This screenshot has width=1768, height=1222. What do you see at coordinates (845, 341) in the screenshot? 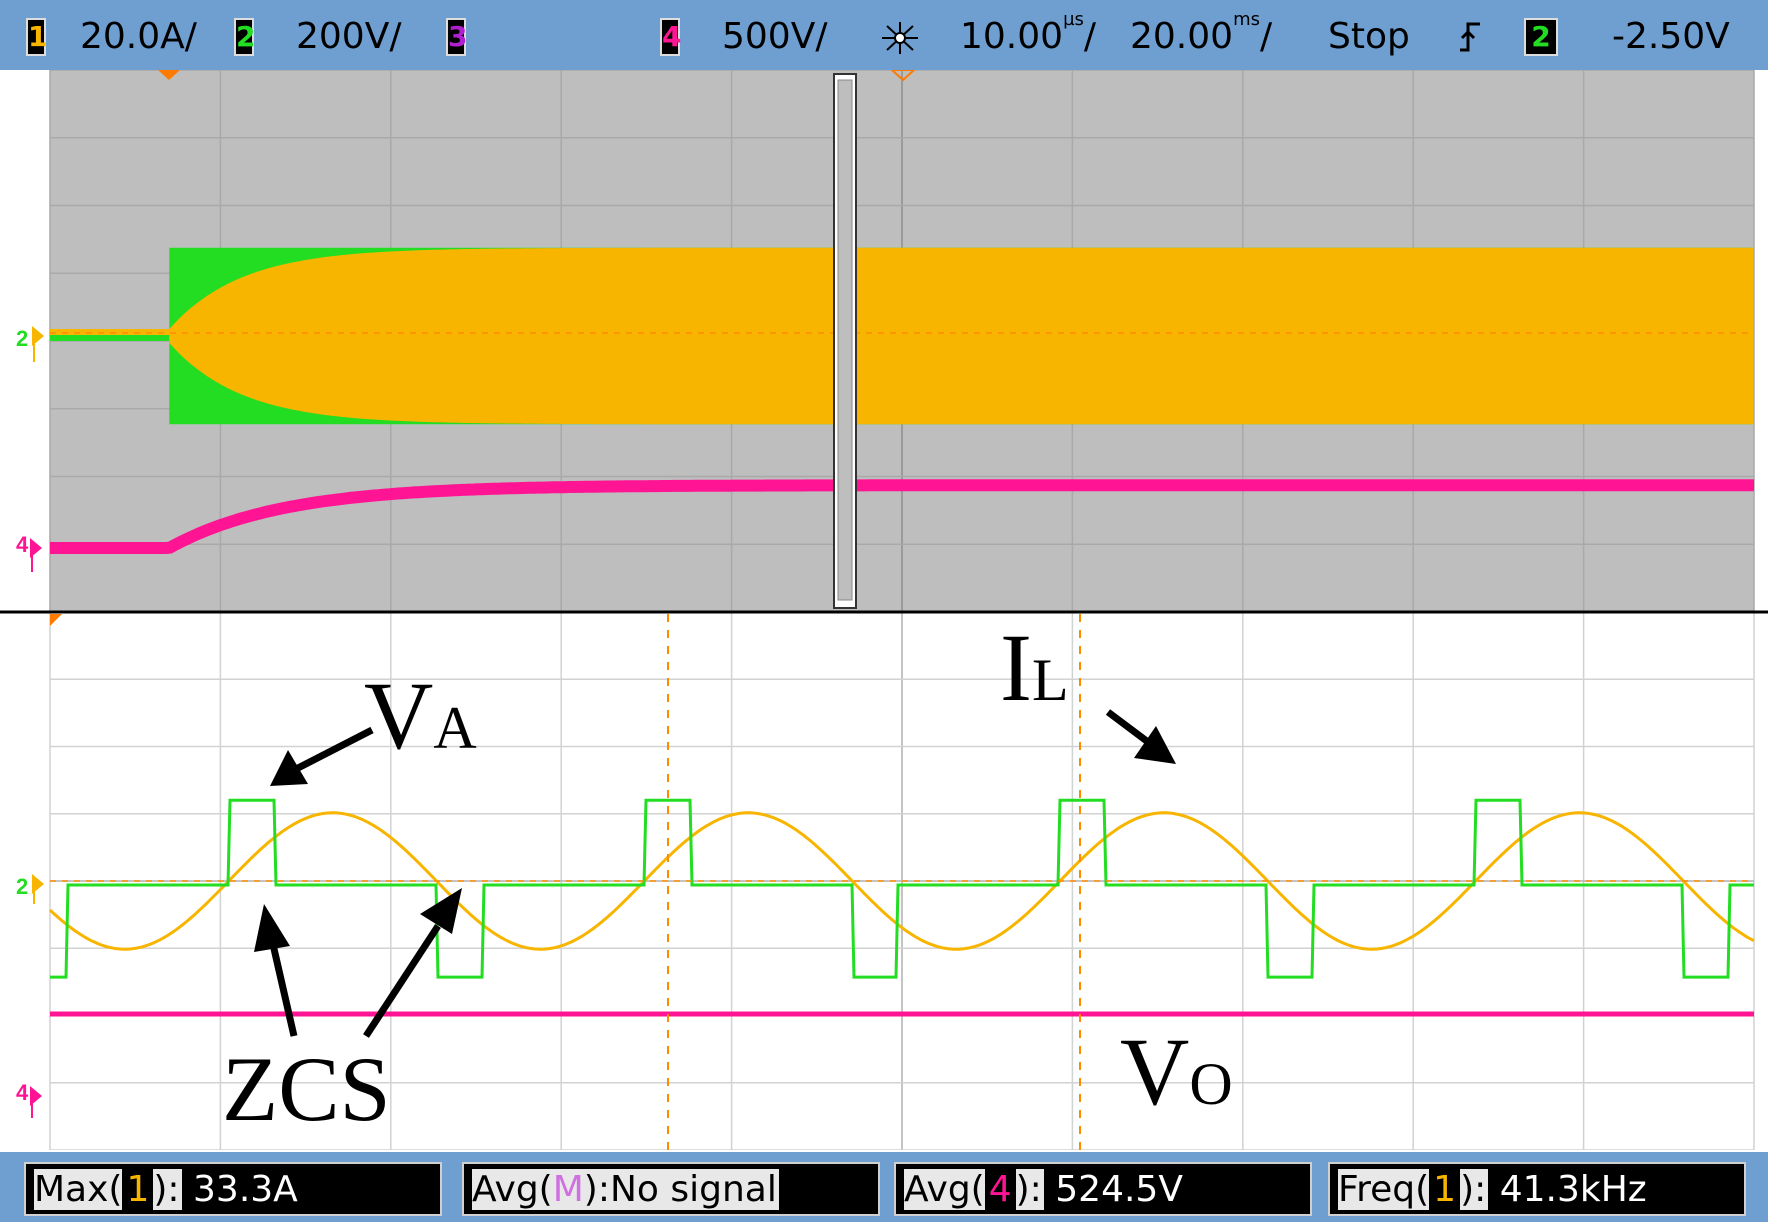
I see `zoom-window` at bounding box center [845, 341].